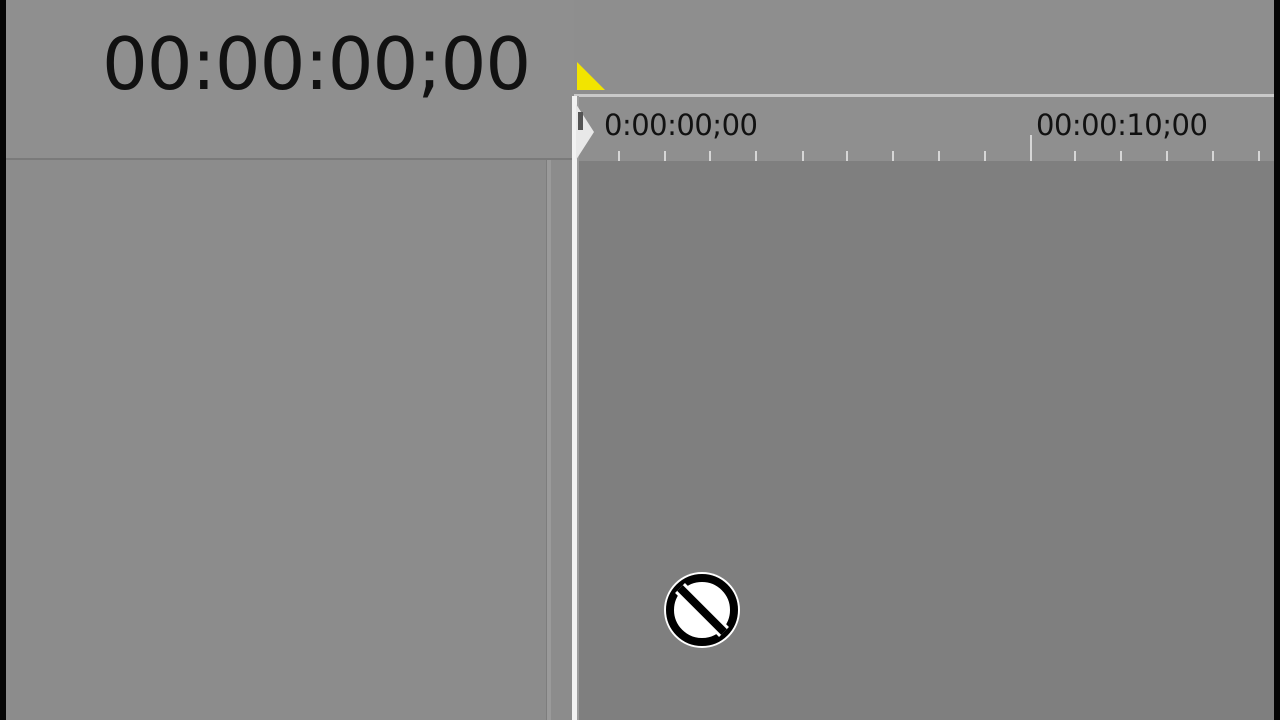  I want to click on track-list-header: 00:00:00;00, so click(290, 80).